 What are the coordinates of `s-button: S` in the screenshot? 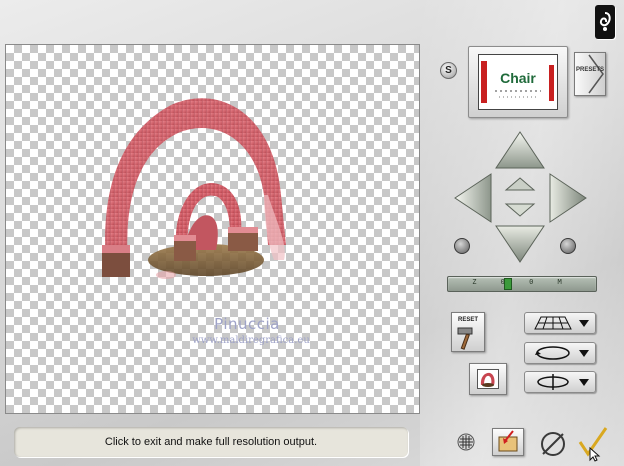 It's located at (448, 70).